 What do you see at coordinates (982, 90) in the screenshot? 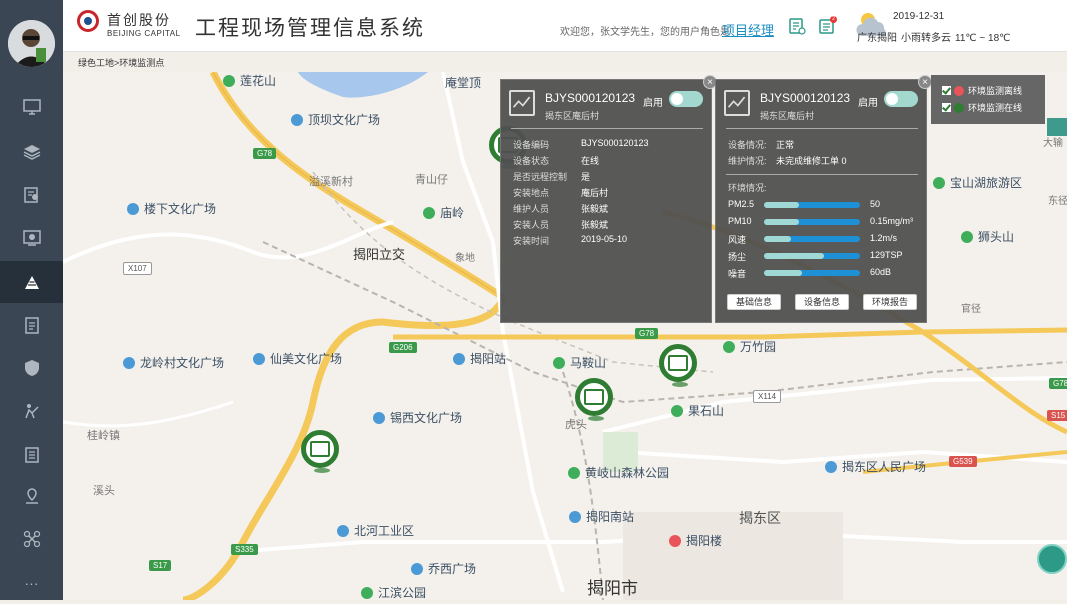
I see `legend-offline: 环境监测离线` at bounding box center [982, 90].